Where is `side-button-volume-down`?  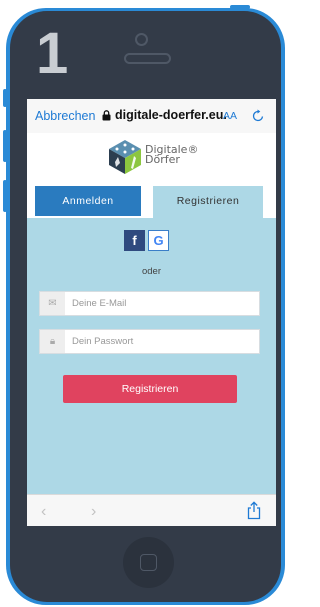
side-button-volume-down is located at coordinates (5, 196).